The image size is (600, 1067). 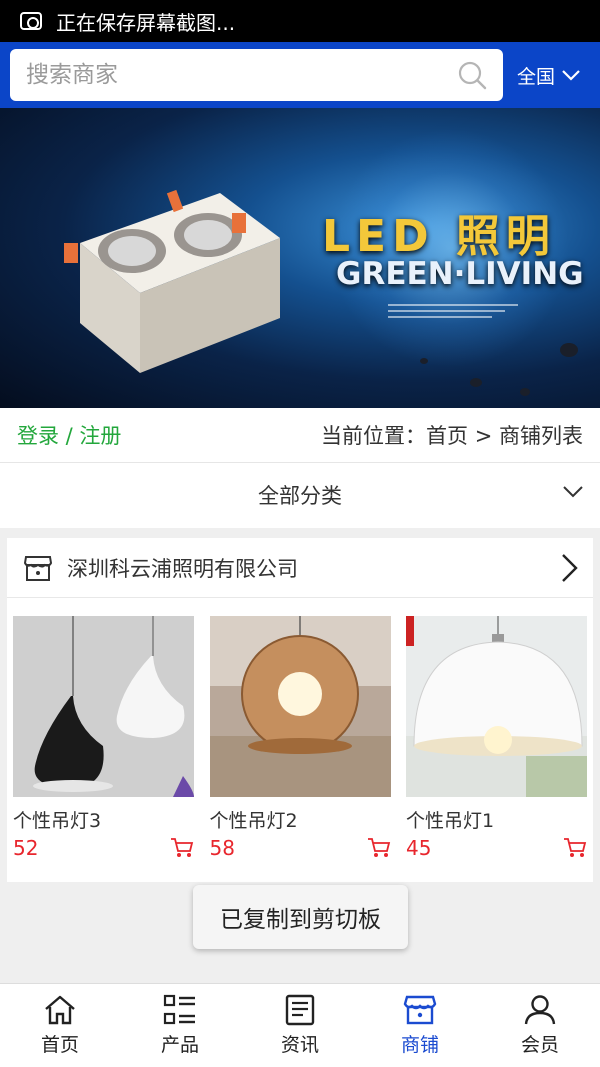 I want to click on mesh-globe-lamp-image, so click(x=300, y=706).